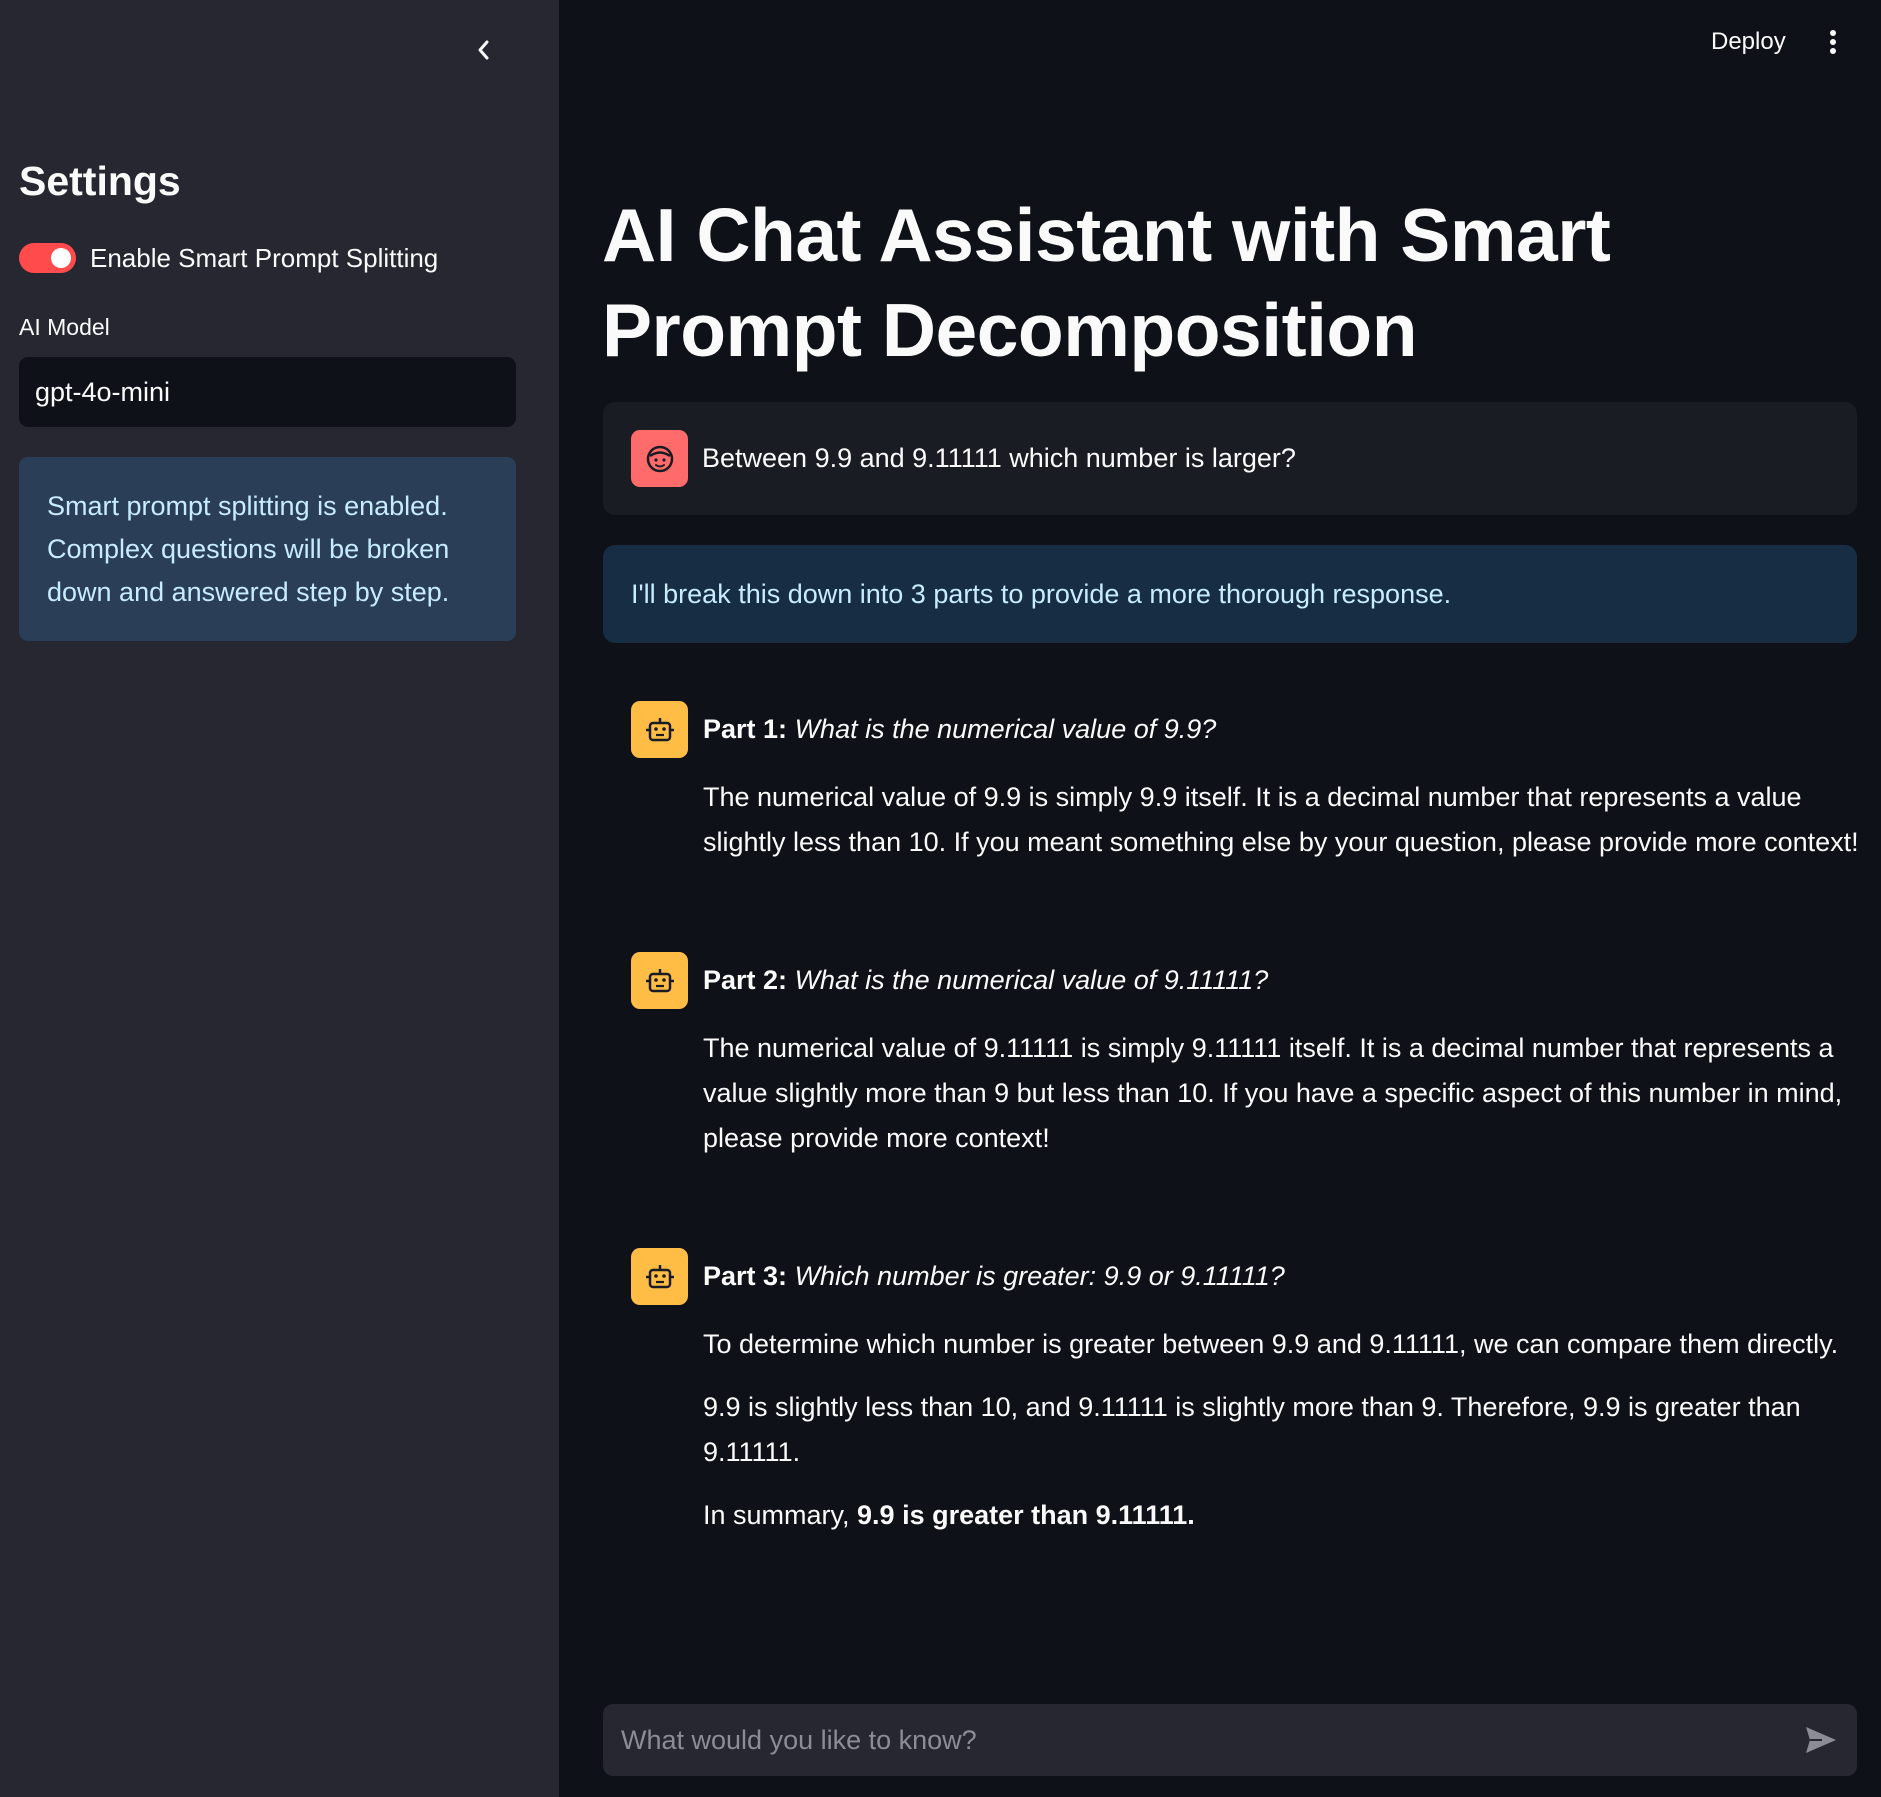 The width and height of the screenshot is (1881, 1797). What do you see at coordinates (1283, 1515) in the screenshot?
I see `part-summary: In summary, 9.9 is greater than 9.11111.` at bounding box center [1283, 1515].